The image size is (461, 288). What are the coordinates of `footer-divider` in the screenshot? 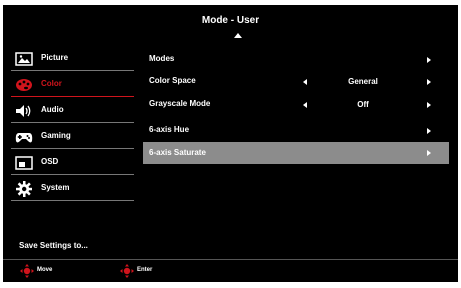 It's located at (230, 259).